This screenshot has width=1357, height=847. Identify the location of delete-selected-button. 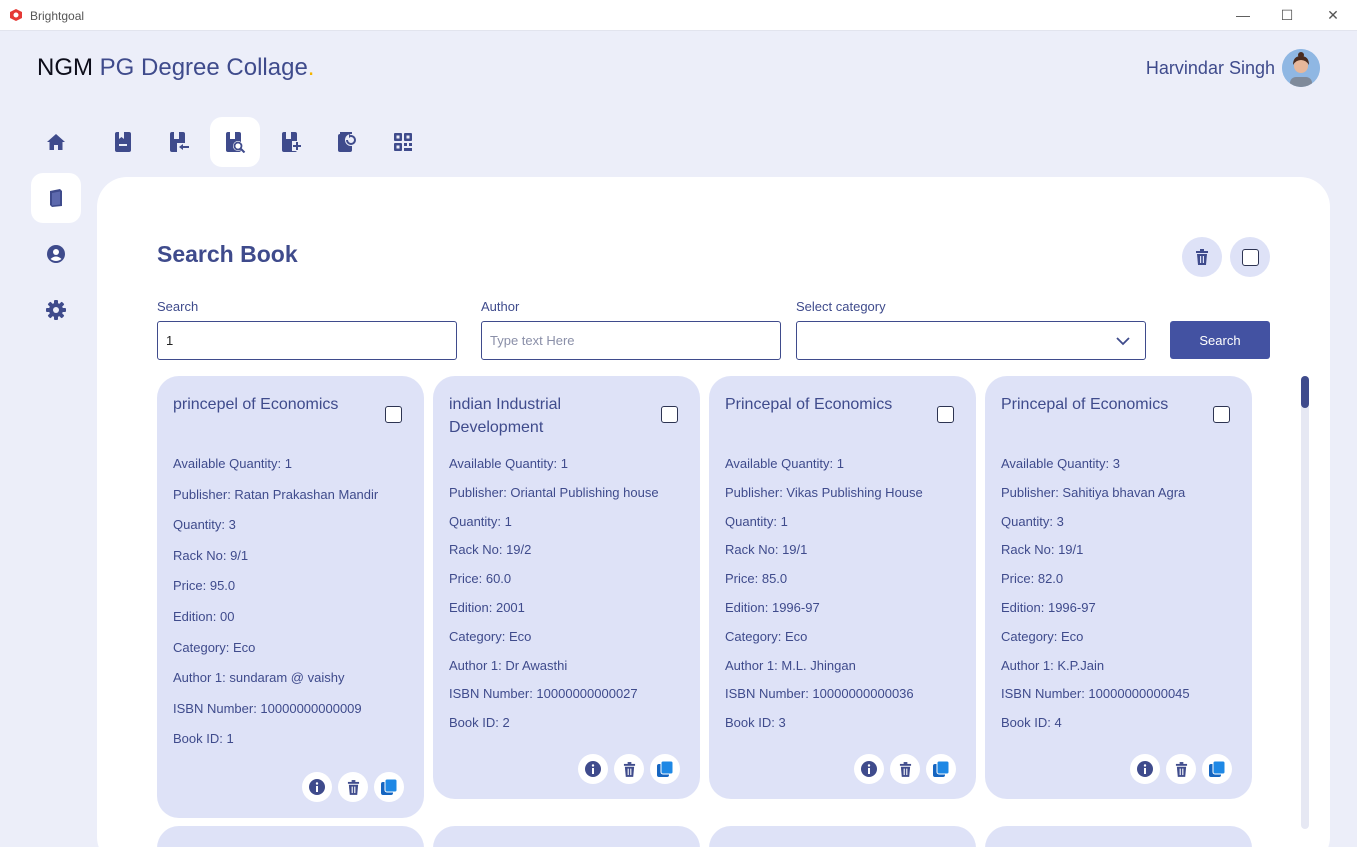
(1202, 257).